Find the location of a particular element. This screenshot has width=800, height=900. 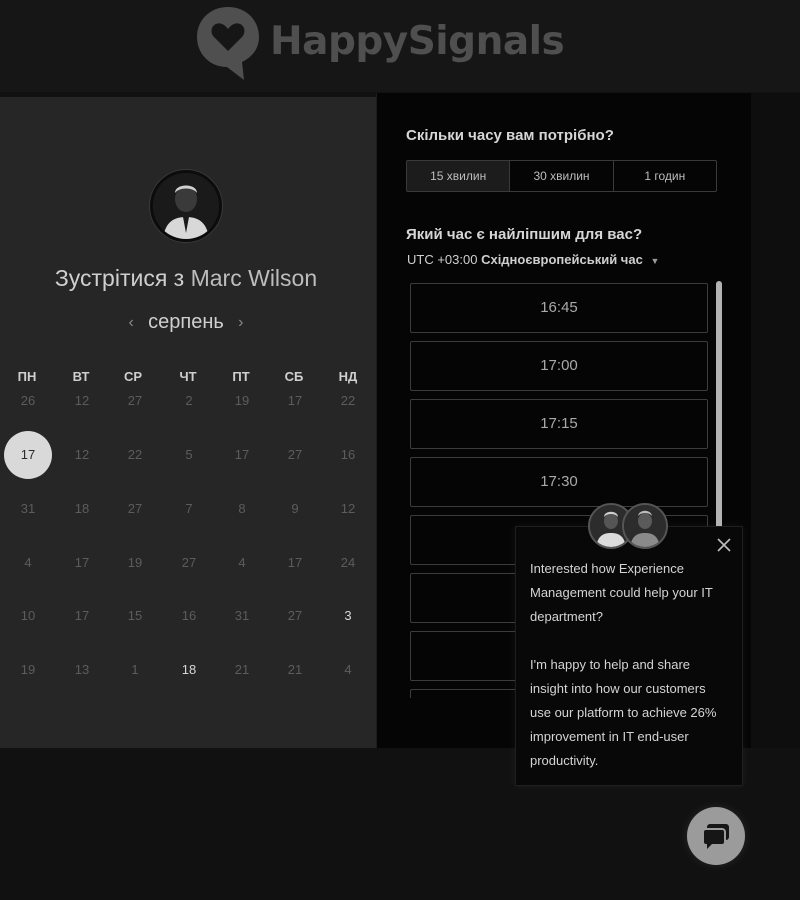

calendar-day: 15 is located at coordinates (135, 616).